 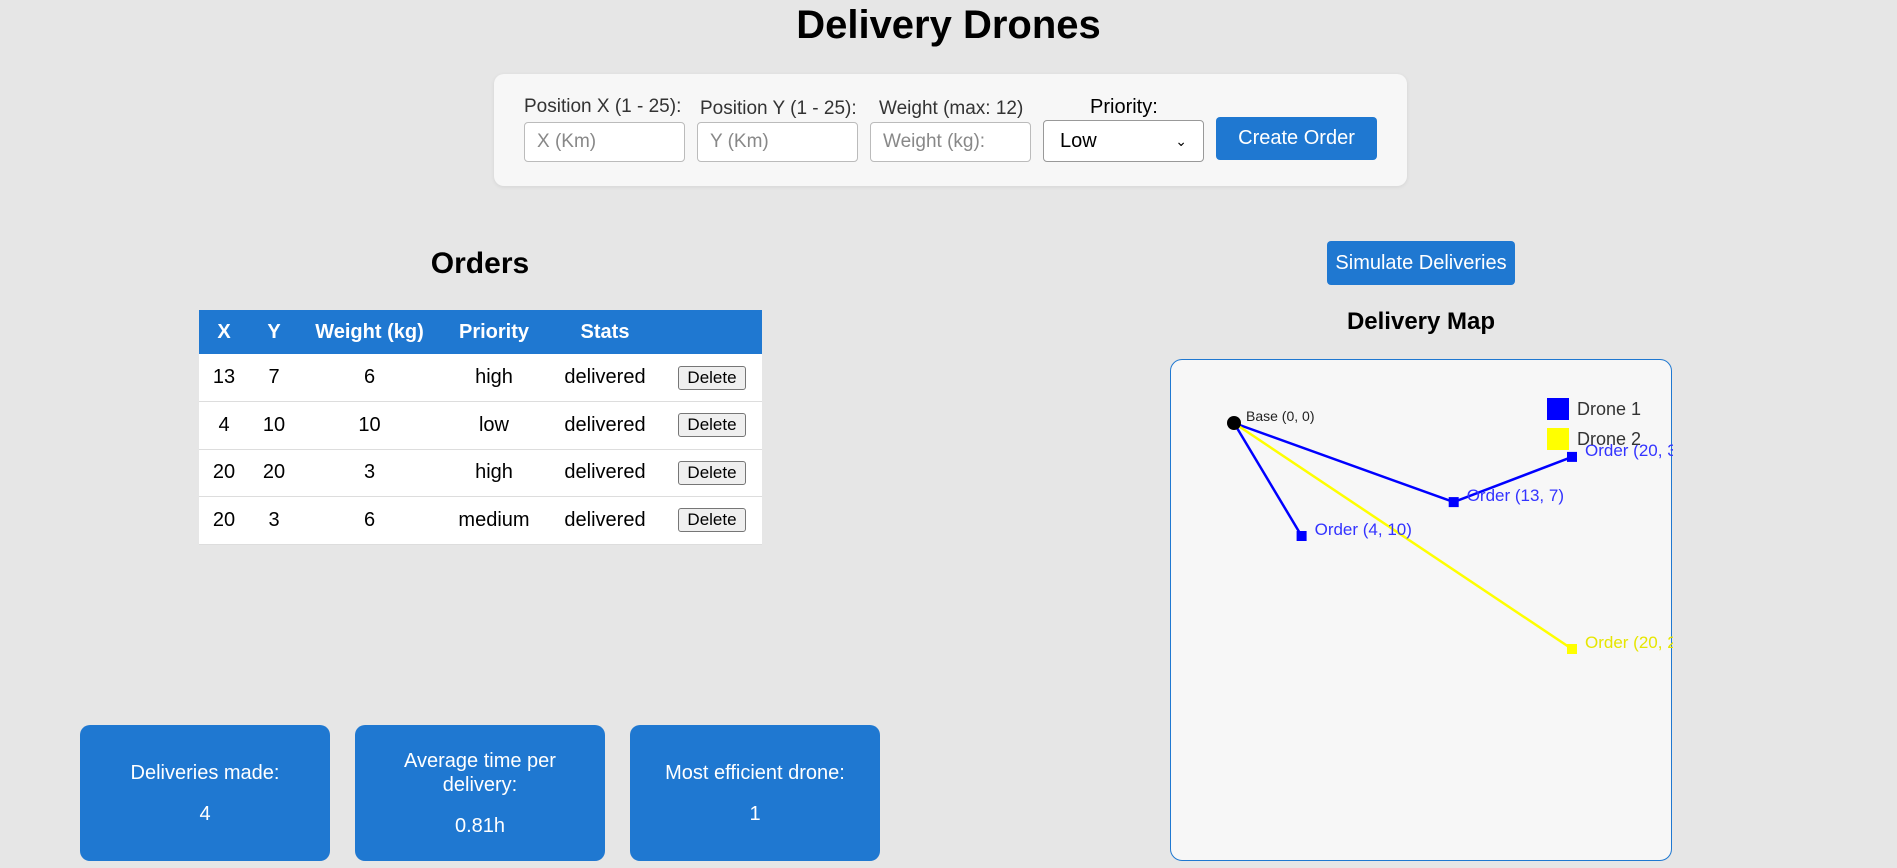 What do you see at coordinates (1296, 138) in the screenshot?
I see `create-order-button: Create Order` at bounding box center [1296, 138].